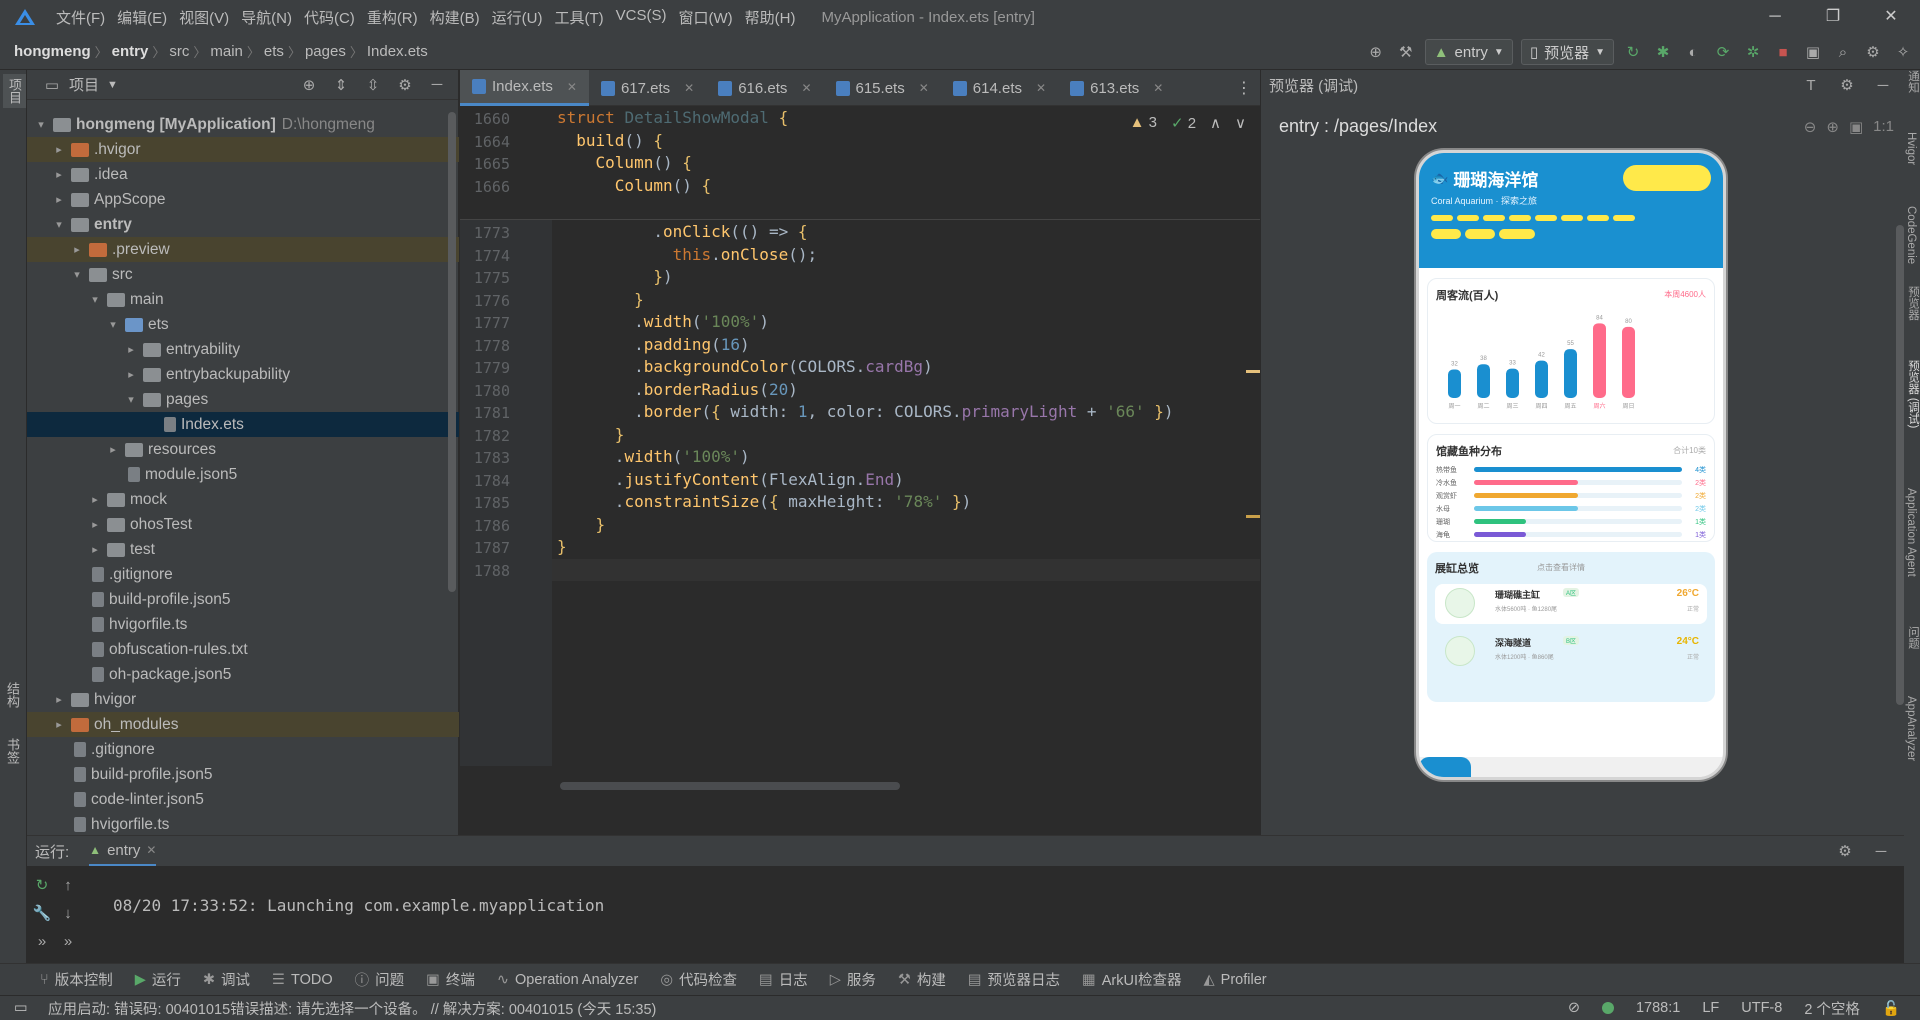 This screenshot has height=1020, width=1920. What do you see at coordinates (452, 352) in the screenshot?
I see `tree-scrollbar` at bounding box center [452, 352].